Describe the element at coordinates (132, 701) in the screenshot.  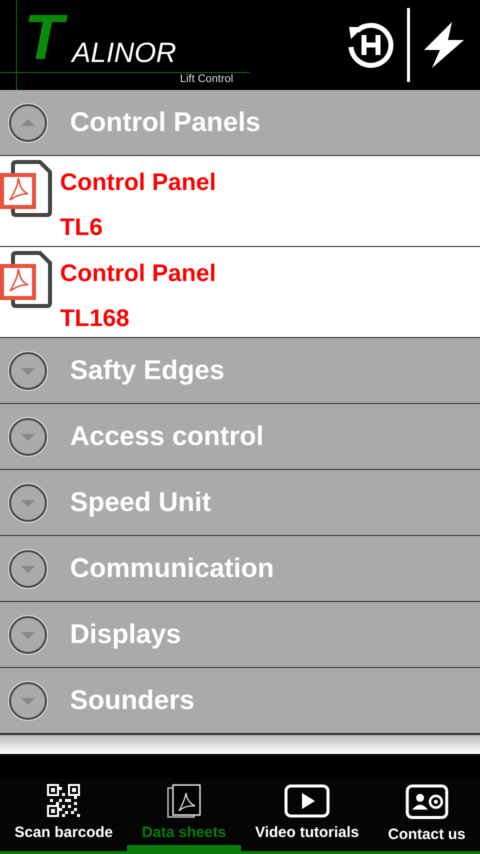
I see `section-title: Sounders` at that location.